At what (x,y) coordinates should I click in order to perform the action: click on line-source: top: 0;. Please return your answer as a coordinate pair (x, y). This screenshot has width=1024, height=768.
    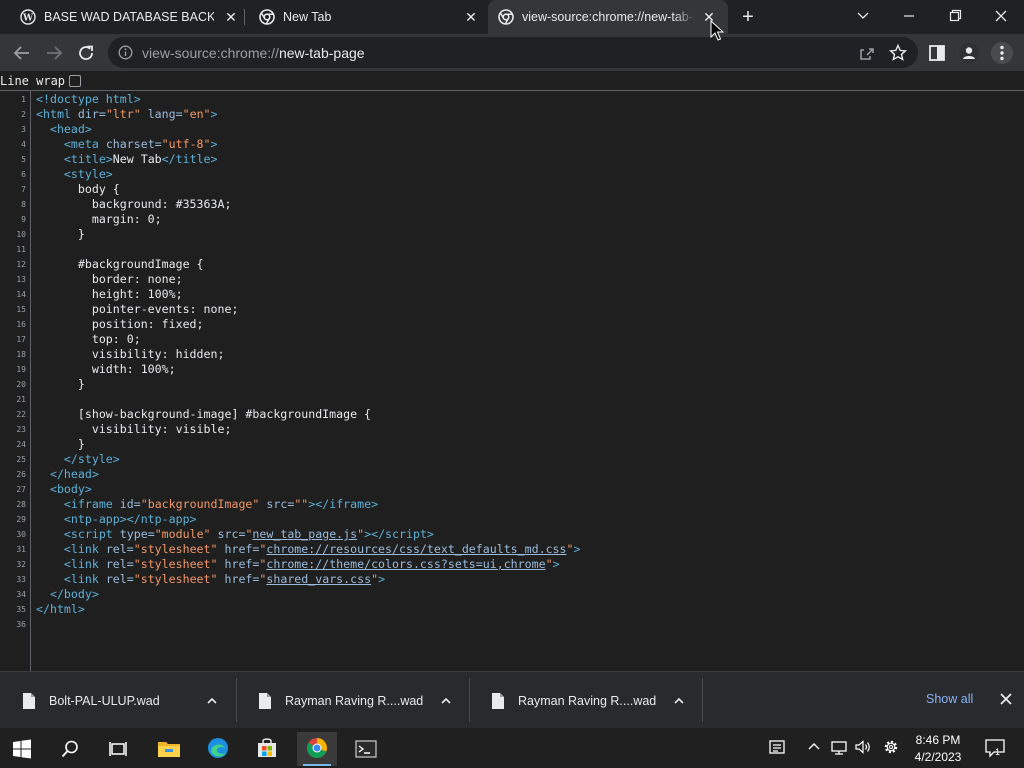
    Looking at the image, I should click on (88, 339).